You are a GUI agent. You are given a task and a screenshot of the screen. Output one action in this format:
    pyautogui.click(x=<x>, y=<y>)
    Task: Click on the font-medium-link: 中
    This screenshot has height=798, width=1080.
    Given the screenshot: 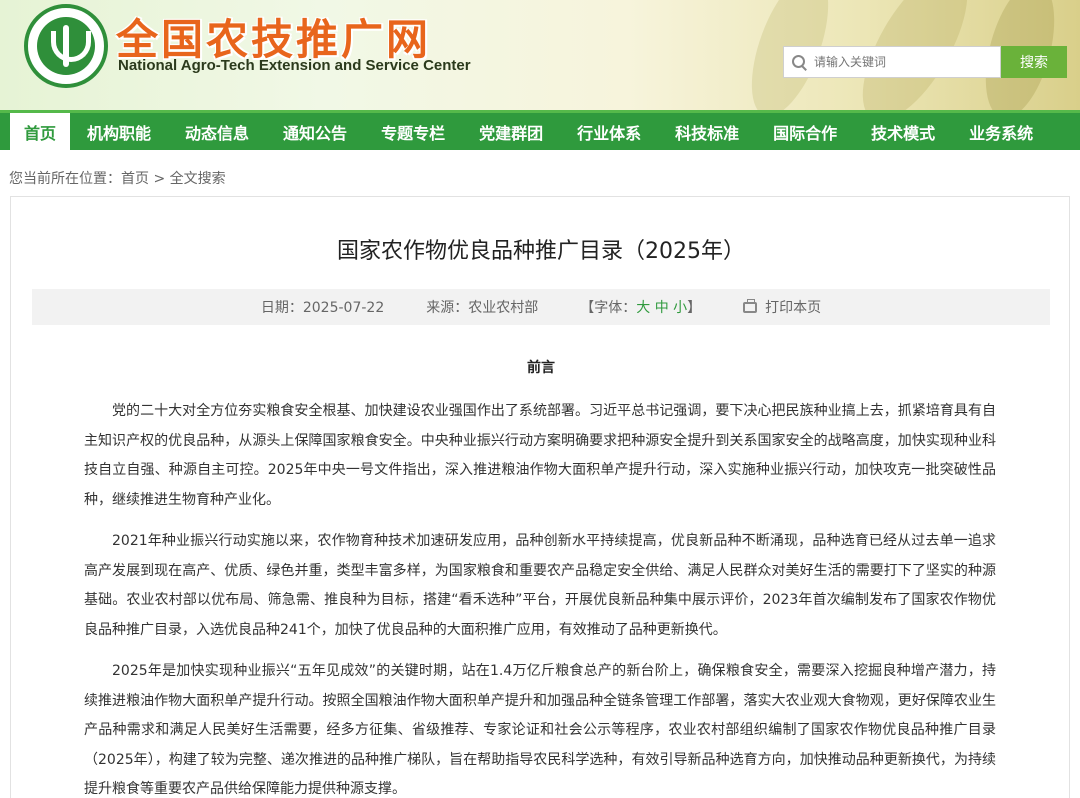 What is the action you would take?
    pyautogui.click(x=662, y=308)
    